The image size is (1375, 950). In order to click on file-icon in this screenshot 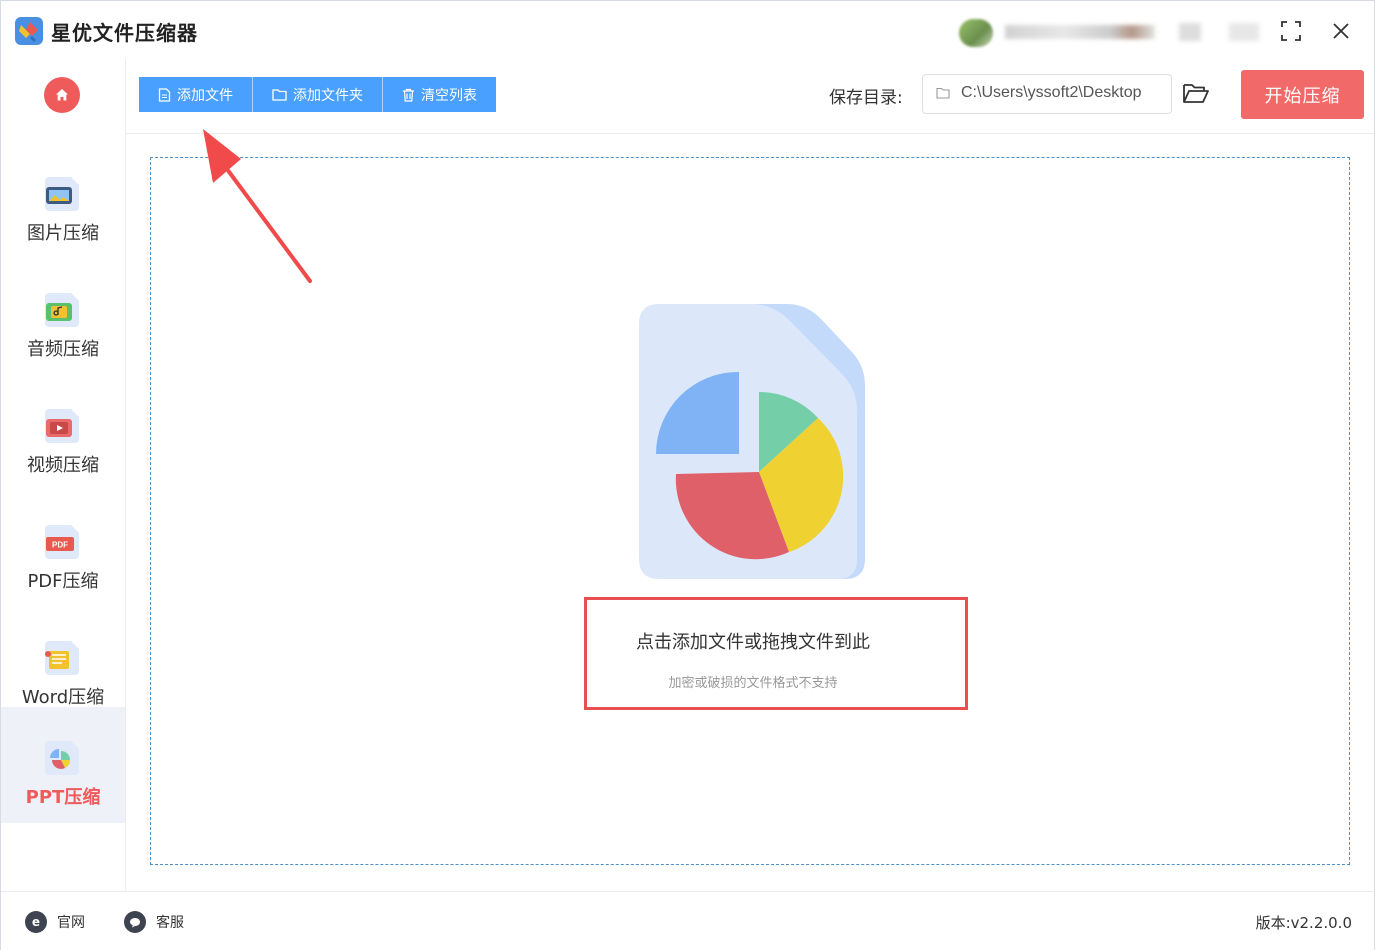, I will do `click(164, 94)`.